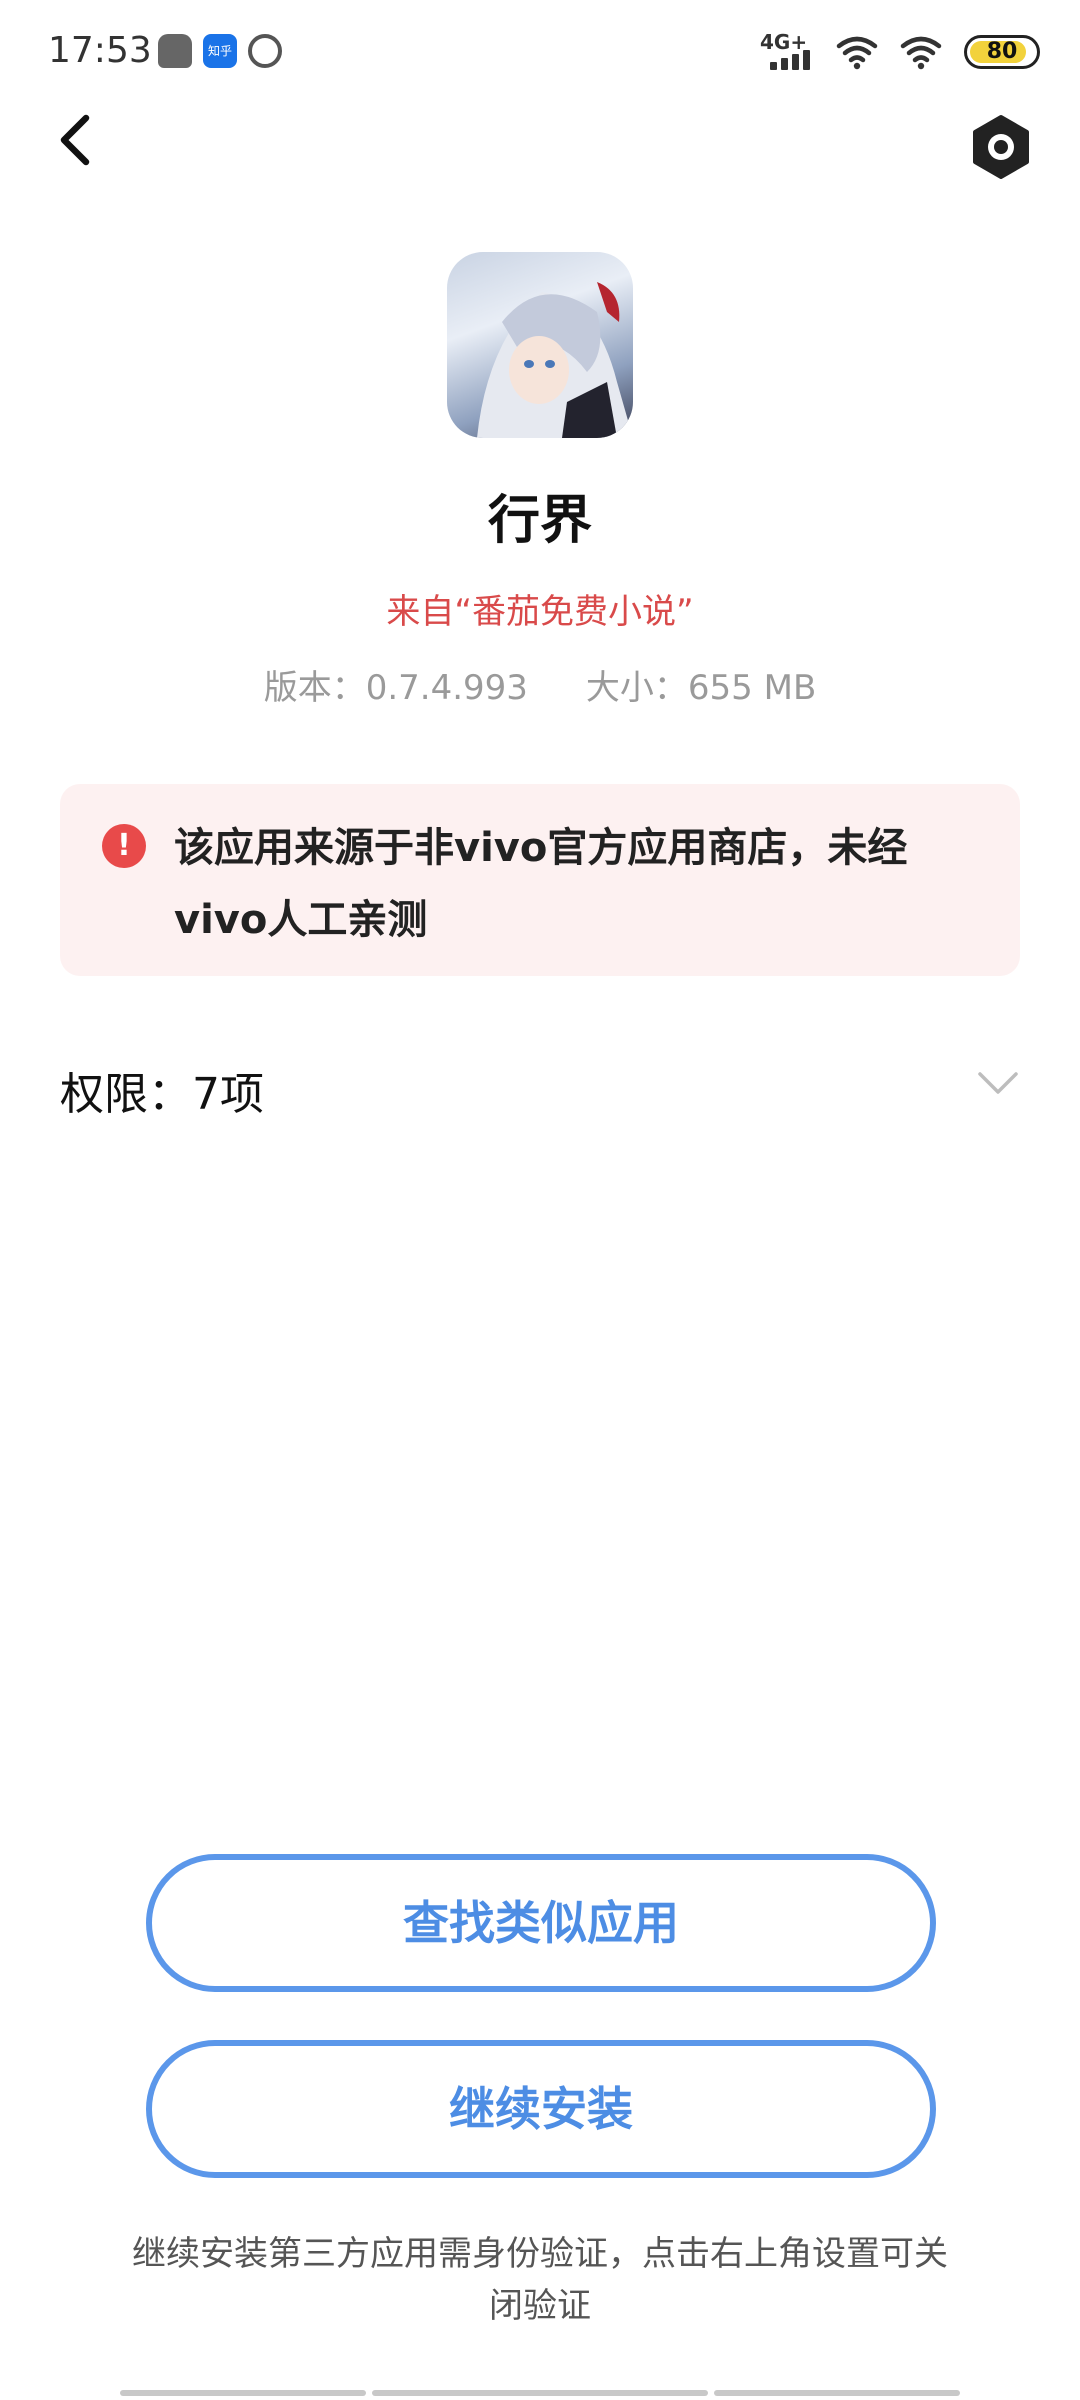 The image size is (1080, 2400). I want to click on battery-icon: 80, so click(1002, 52).